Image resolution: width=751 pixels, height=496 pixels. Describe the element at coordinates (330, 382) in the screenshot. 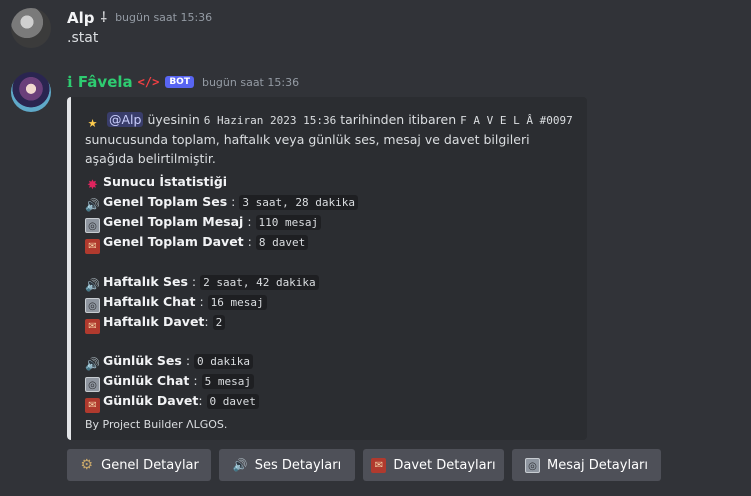

I see `stat-row: ◎ Günlük Chat : 5 mesaj` at that location.